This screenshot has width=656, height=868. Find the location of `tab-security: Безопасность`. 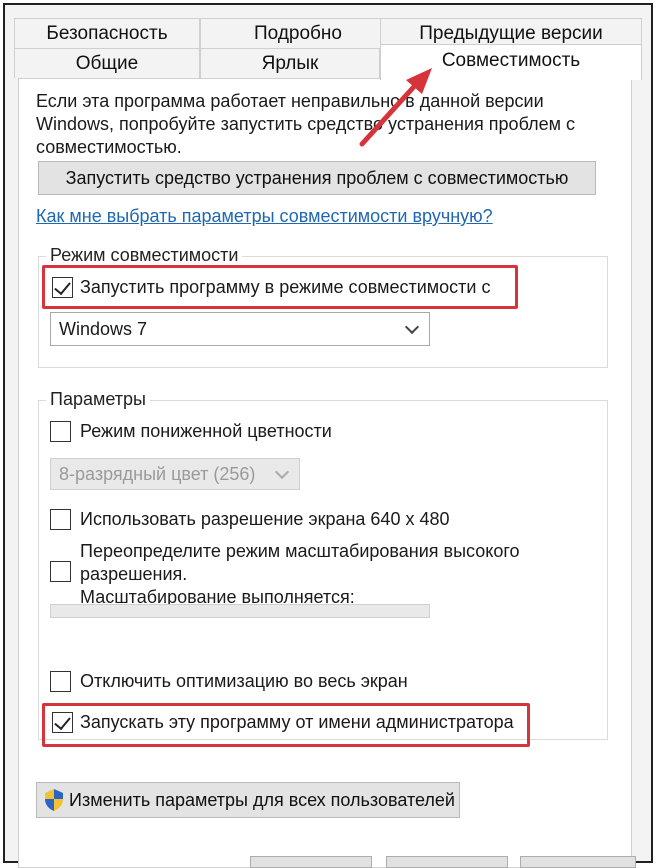

tab-security: Безопасность is located at coordinates (107, 33).